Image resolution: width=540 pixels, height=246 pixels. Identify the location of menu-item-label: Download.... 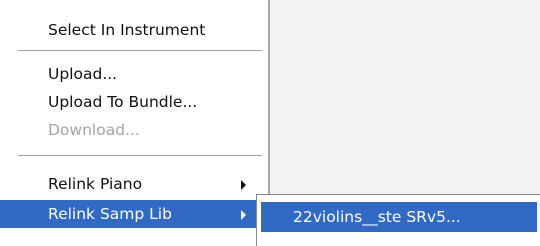
(94, 130).